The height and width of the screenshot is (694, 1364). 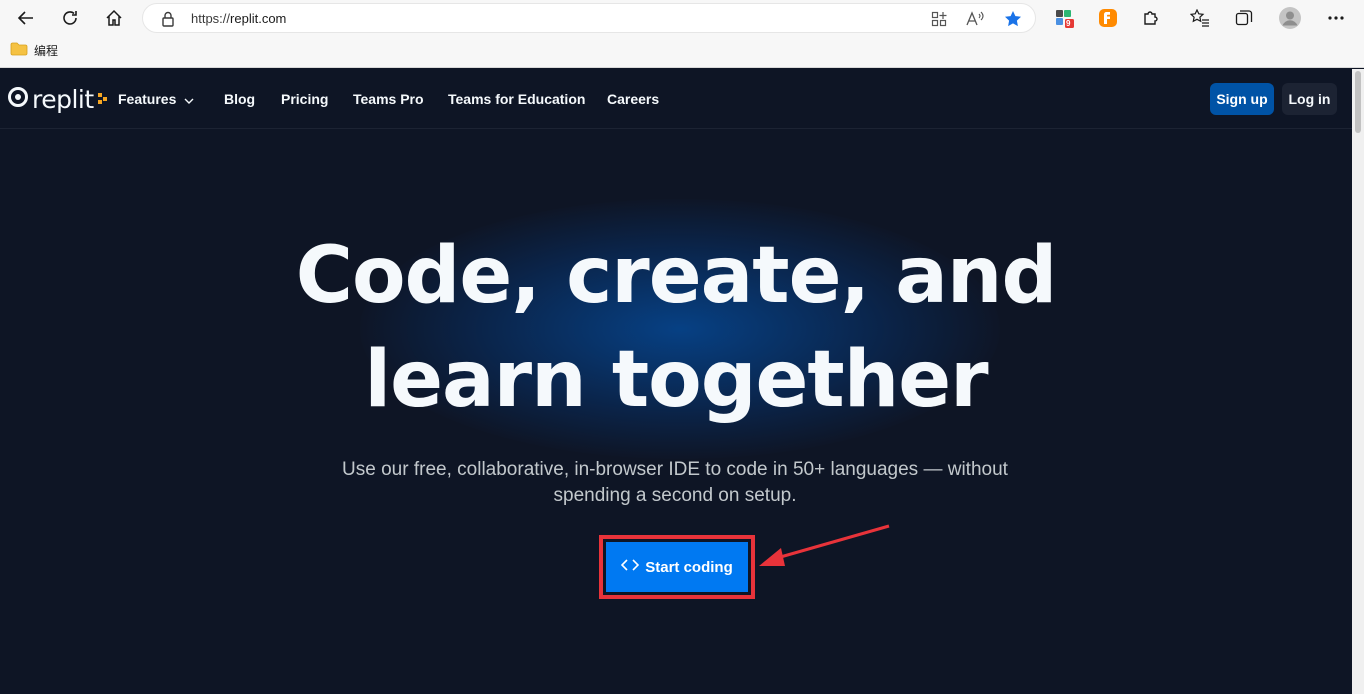 What do you see at coordinates (304, 99) in the screenshot?
I see `nav-pricing: Pricing` at bounding box center [304, 99].